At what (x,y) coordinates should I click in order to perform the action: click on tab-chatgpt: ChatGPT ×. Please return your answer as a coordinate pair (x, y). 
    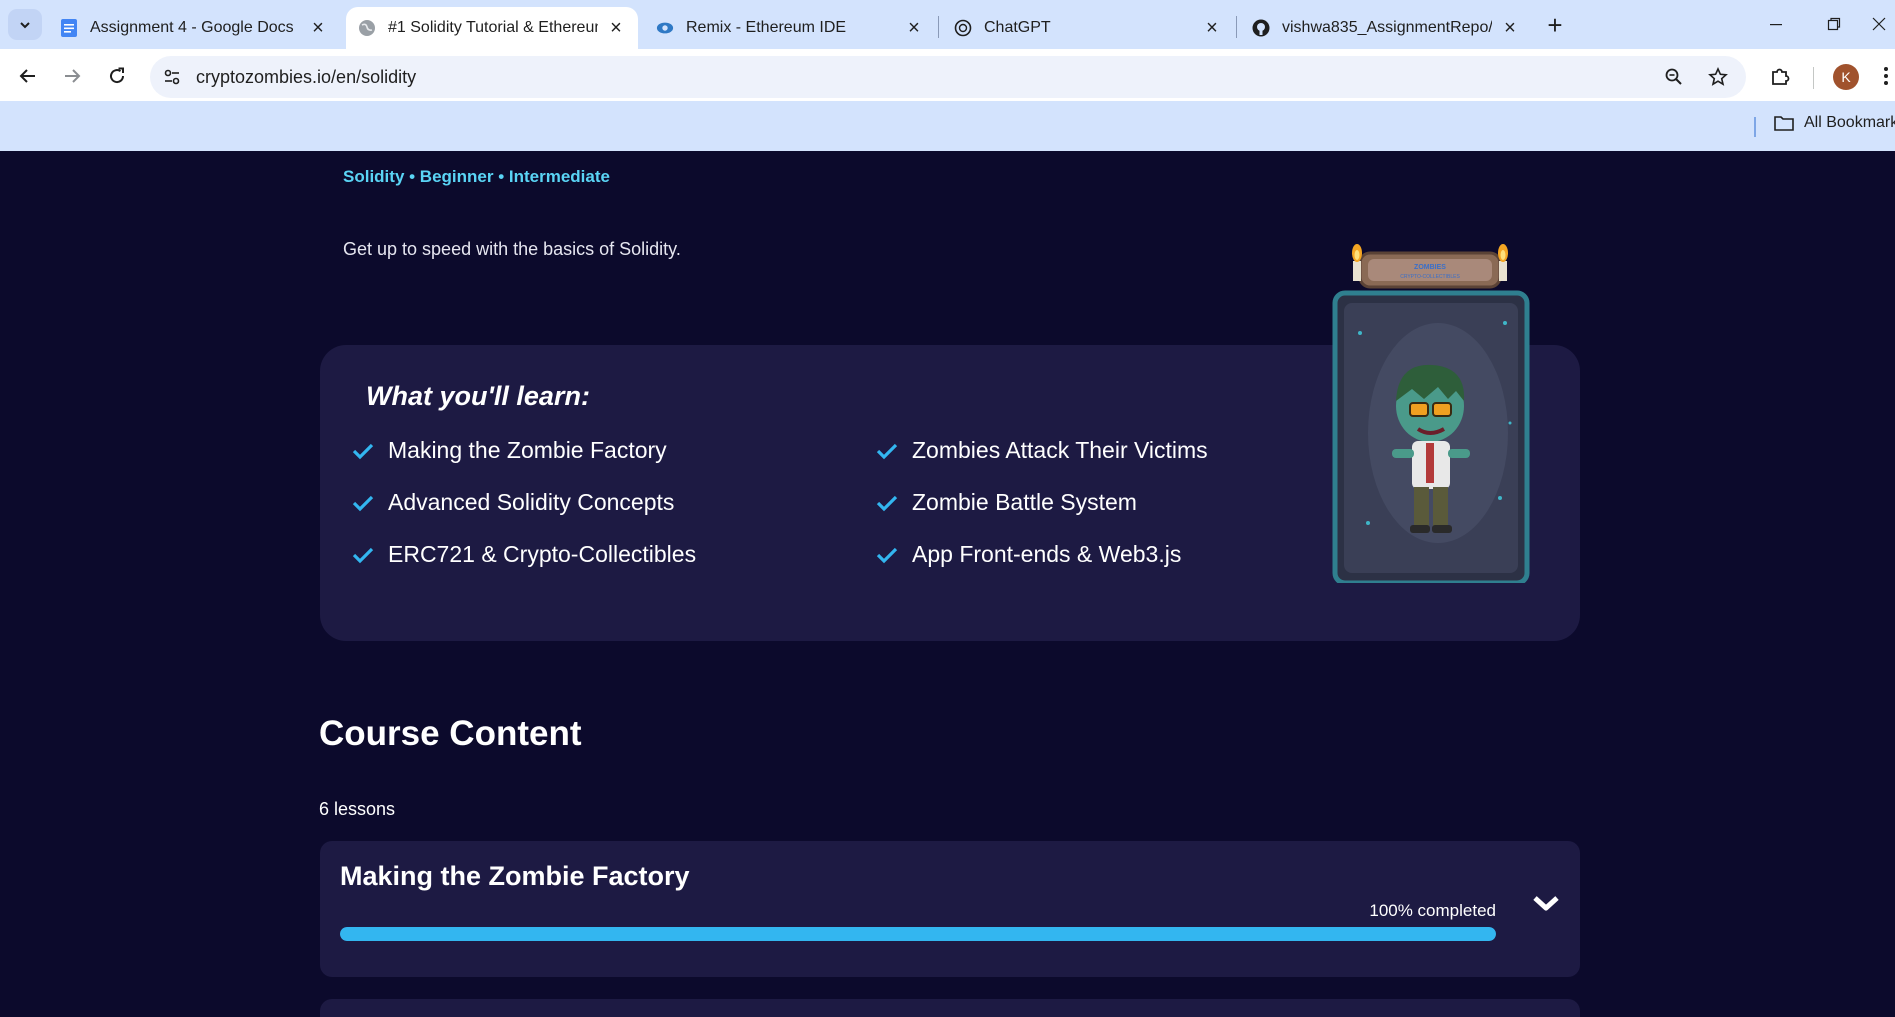
    Looking at the image, I should click on (1088, 28).